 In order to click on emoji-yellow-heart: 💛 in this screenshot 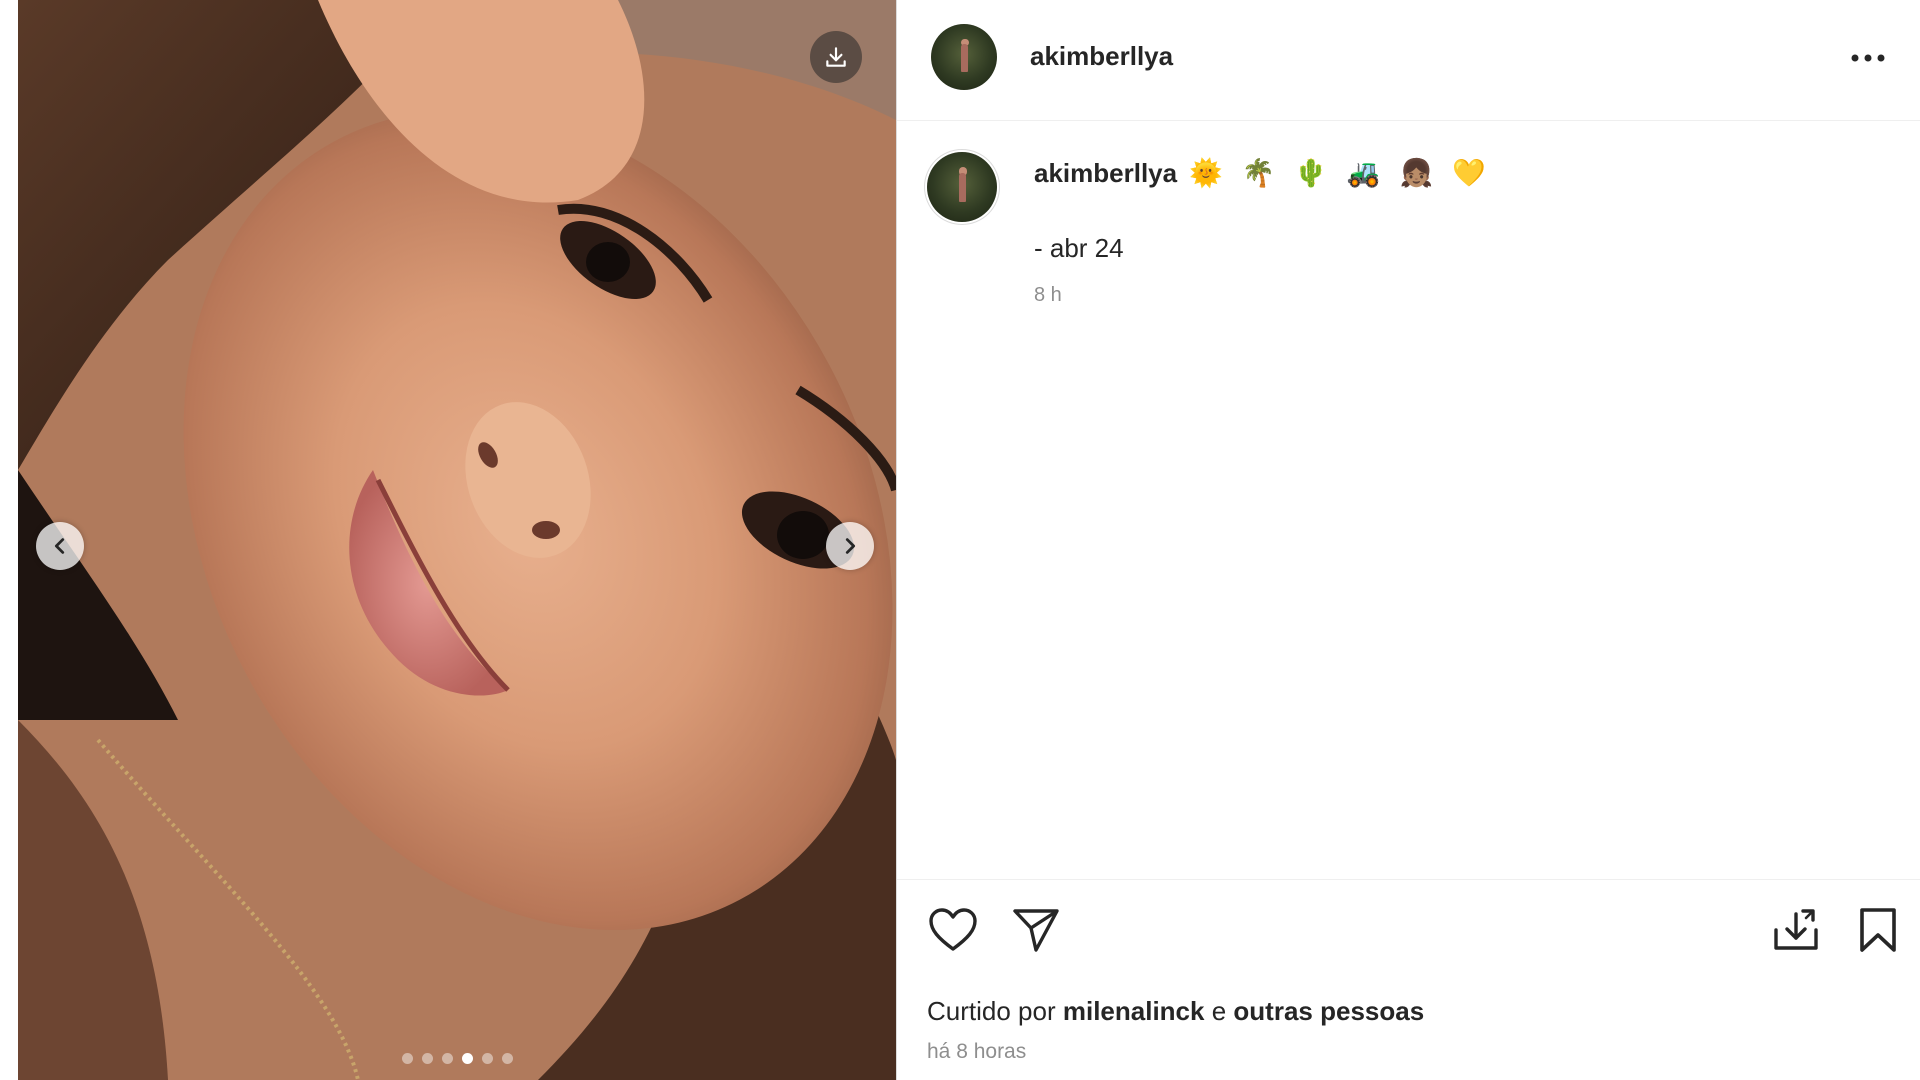, I will do `click(1469, 173)`.